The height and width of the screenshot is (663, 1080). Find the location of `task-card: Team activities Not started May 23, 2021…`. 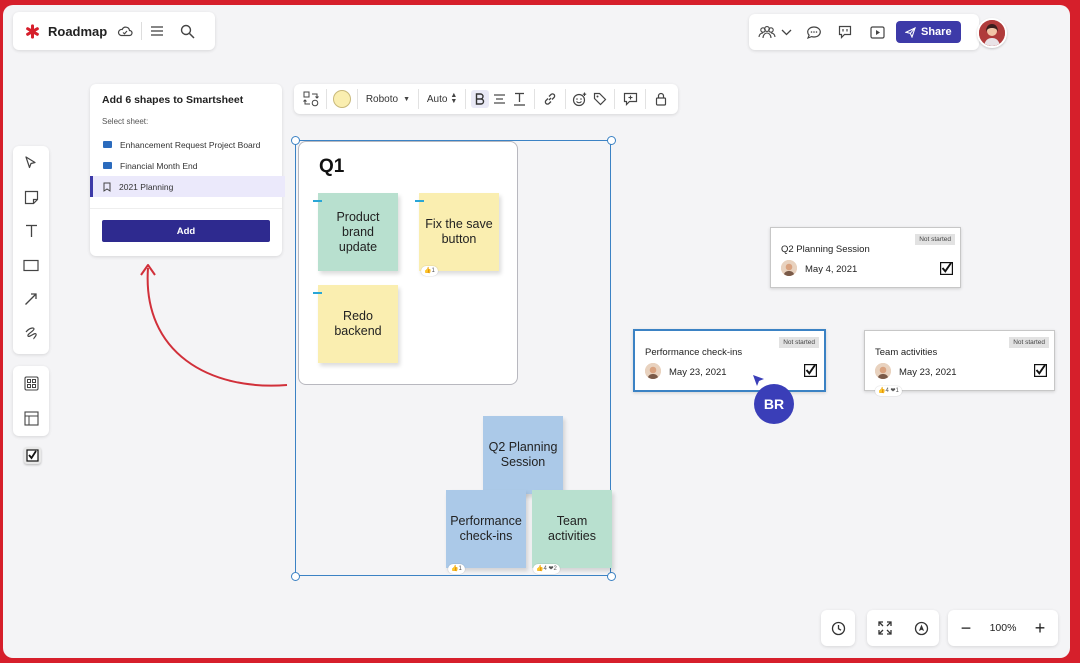

task-card: Team activities Not started May 23, 2021… is located at coordinates (959, 363).